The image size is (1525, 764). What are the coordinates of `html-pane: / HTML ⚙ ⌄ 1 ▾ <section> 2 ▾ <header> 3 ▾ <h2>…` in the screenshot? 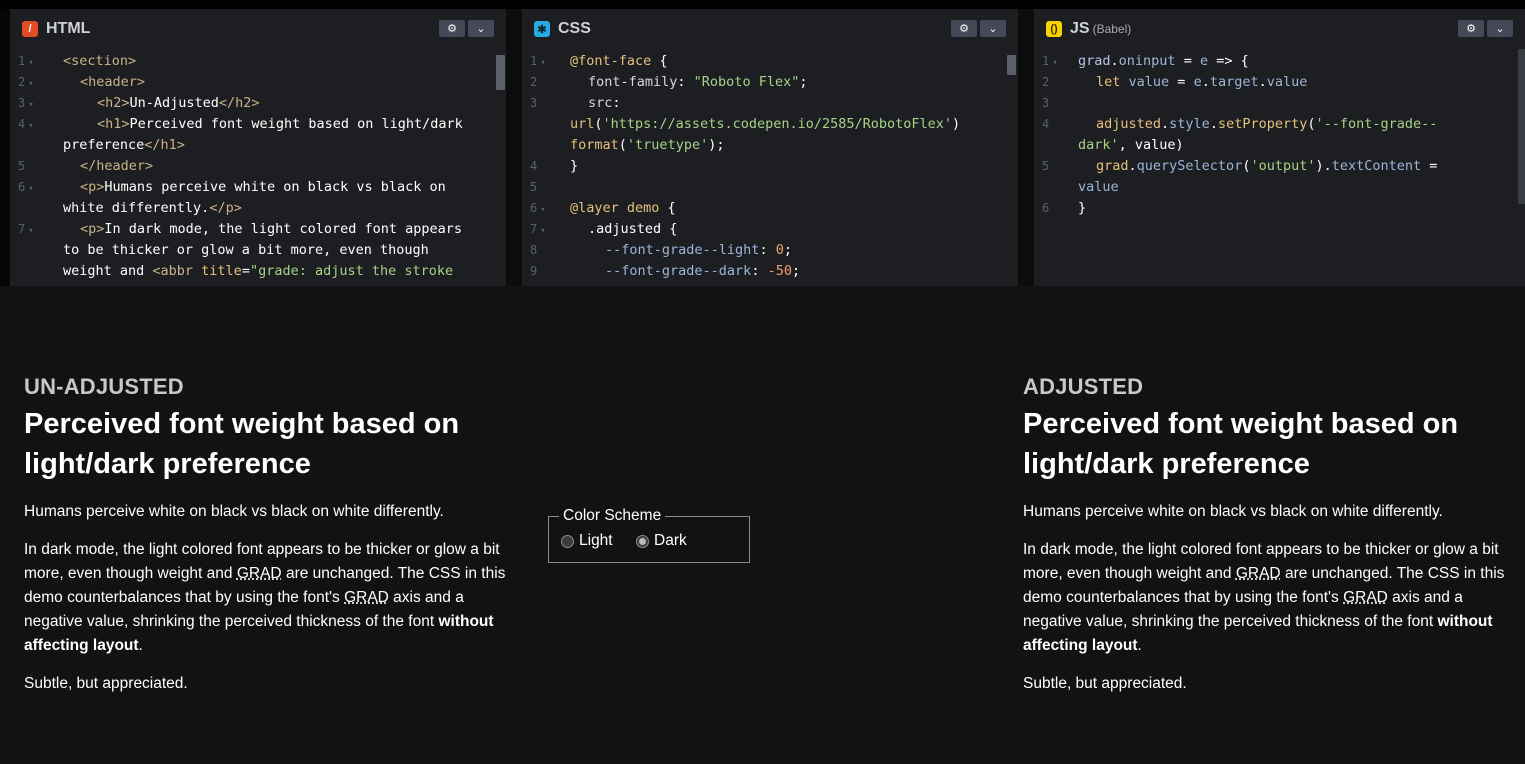 It's located at (258, 147).